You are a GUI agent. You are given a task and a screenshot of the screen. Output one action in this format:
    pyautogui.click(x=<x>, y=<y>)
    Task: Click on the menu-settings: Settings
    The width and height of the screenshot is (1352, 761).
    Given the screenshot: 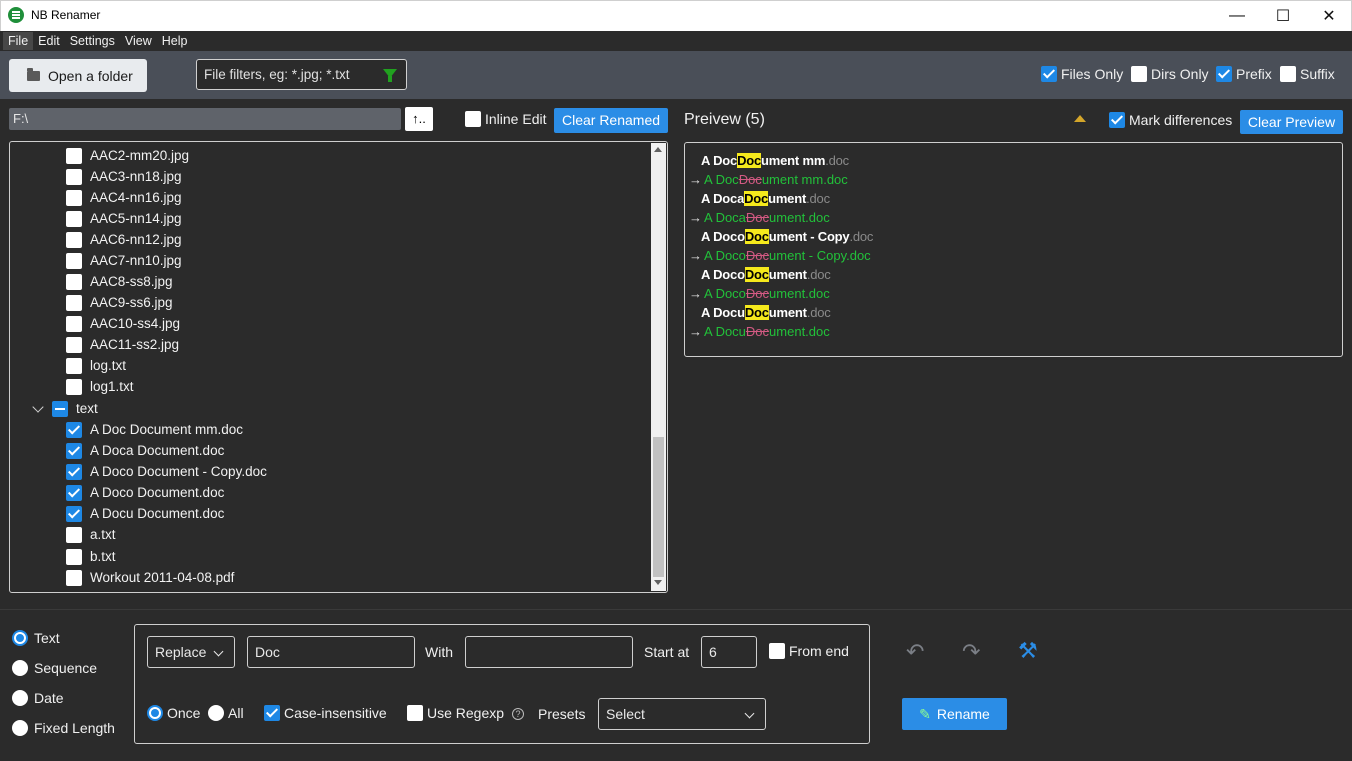 What is the action you would take?
    pyautogui.click(x=92, y=41)
    